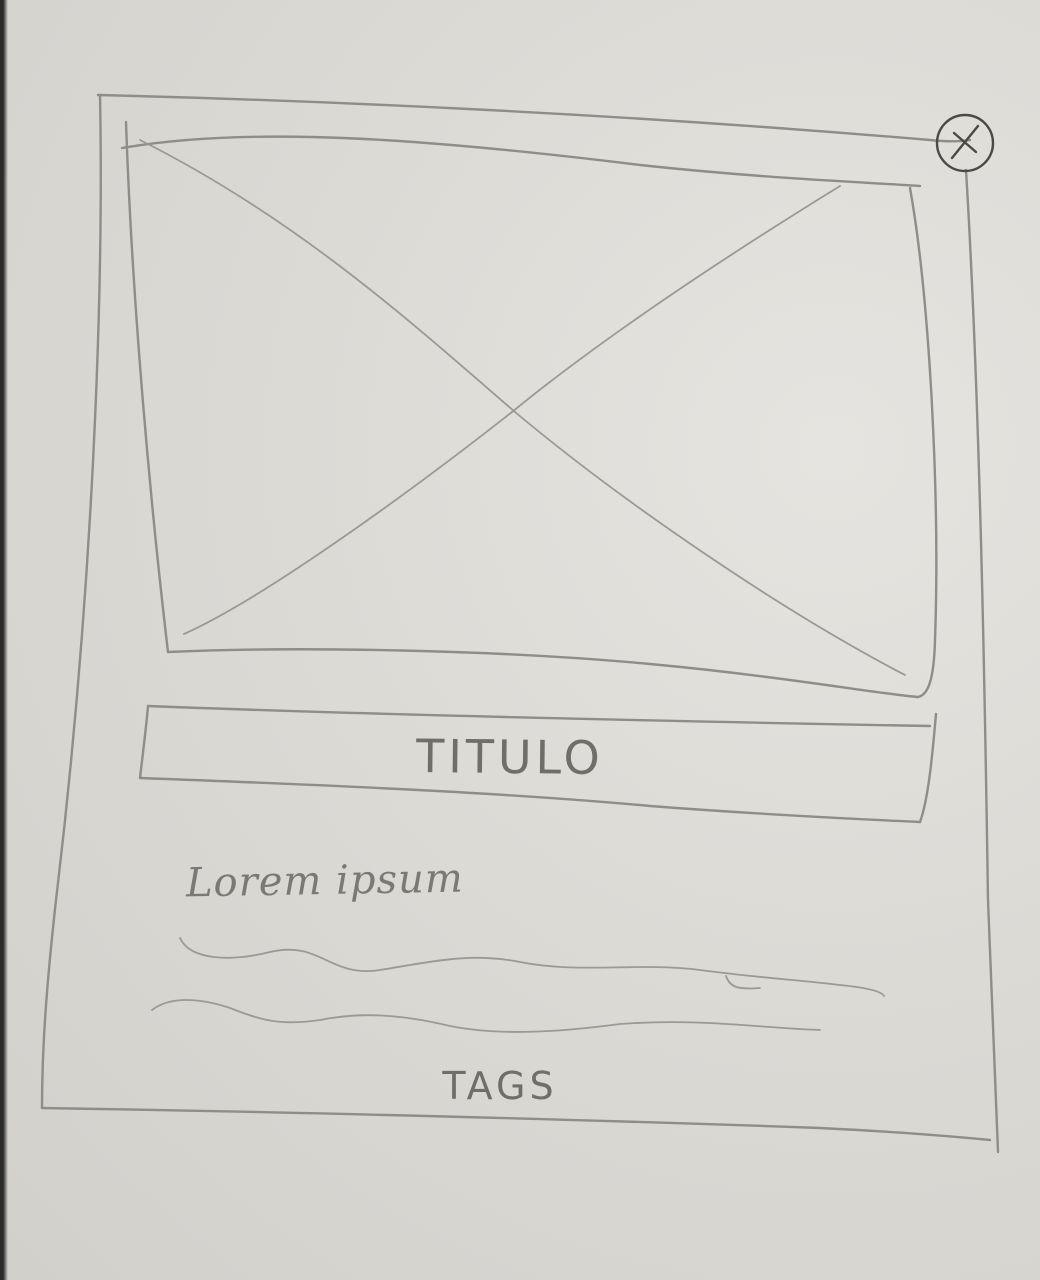  Describe the element at coordinates (325, 881) in the screenshot. I see `card-description: Lorem ipsum` at that location.